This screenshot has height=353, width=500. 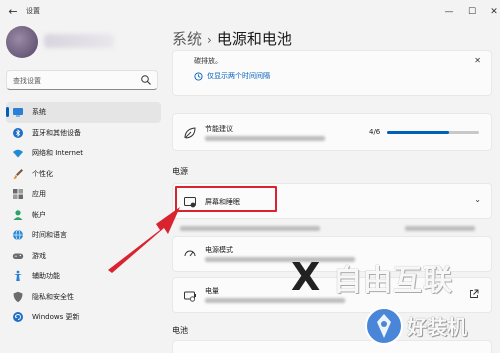 I want to click on screen-sleep-link-blurred, so click(x=440, y=228).